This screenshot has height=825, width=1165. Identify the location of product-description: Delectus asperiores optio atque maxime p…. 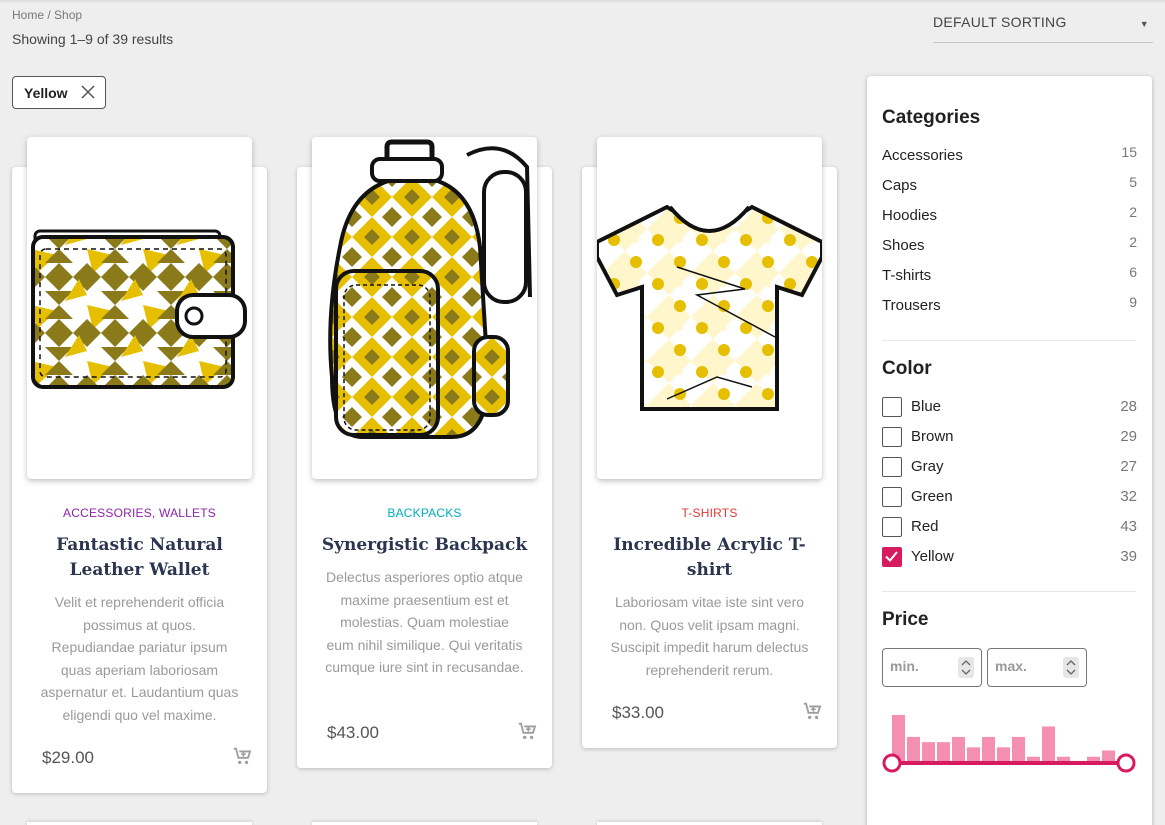
(424, 622).